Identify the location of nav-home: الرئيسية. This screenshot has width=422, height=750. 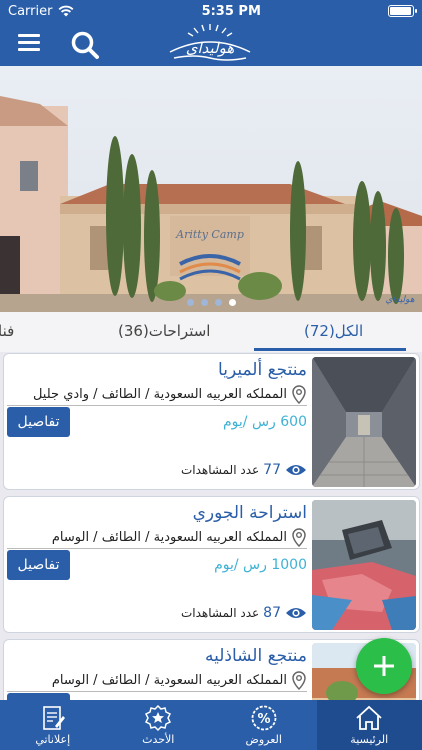
(369, 725).